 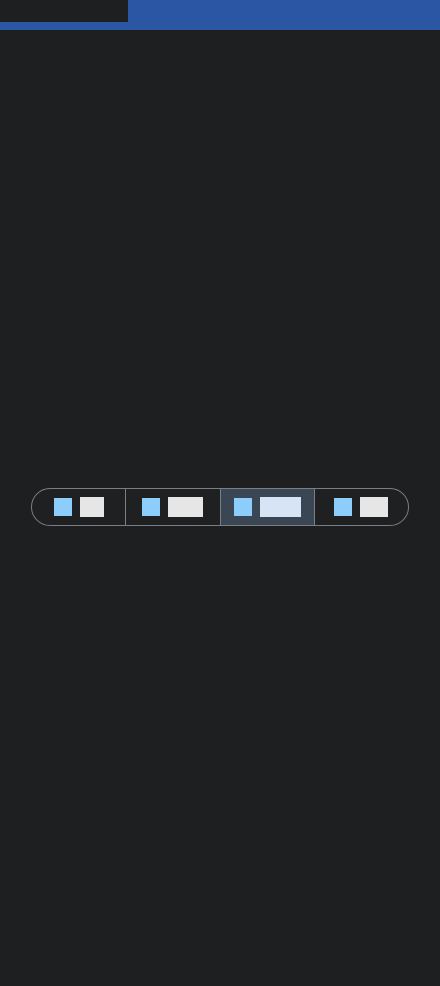 I want to click on top-bar, so click(x=220, y=15).